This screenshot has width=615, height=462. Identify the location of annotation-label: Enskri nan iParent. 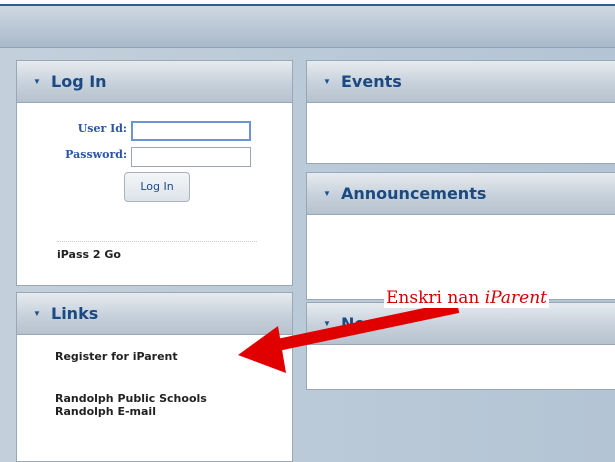
(467, 298).